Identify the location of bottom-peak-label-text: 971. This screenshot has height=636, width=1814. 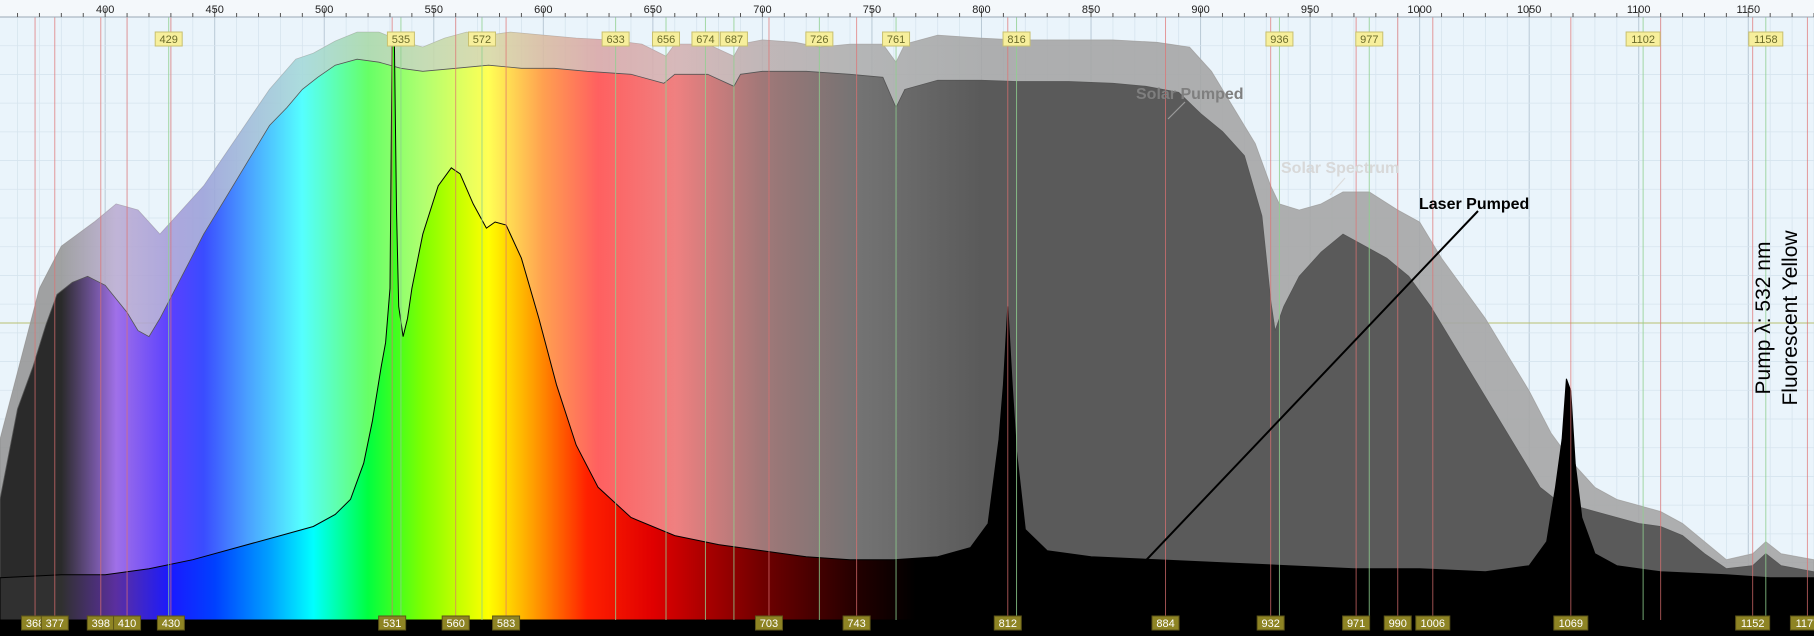
(1356, 624).